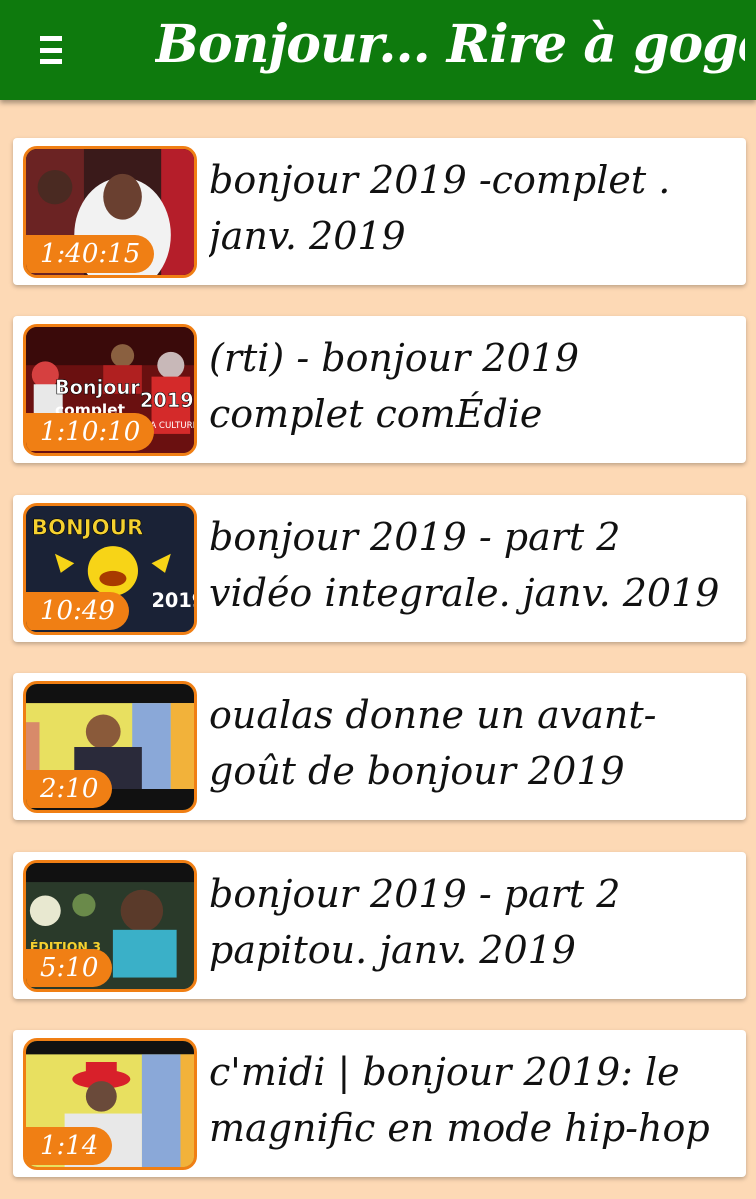 This screenshot has height=1199, width=756. Describe the element at coordinates (52, 50) in the screenshot. I see `hamburger-menu-icon` at that location.